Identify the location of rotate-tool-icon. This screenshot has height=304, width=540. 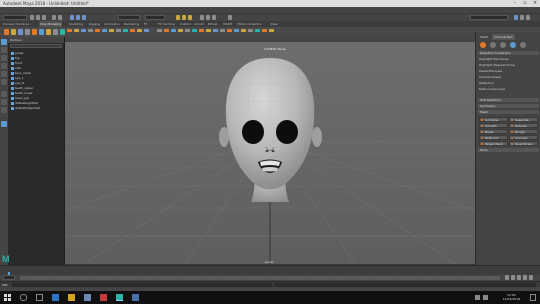
(4, 74).